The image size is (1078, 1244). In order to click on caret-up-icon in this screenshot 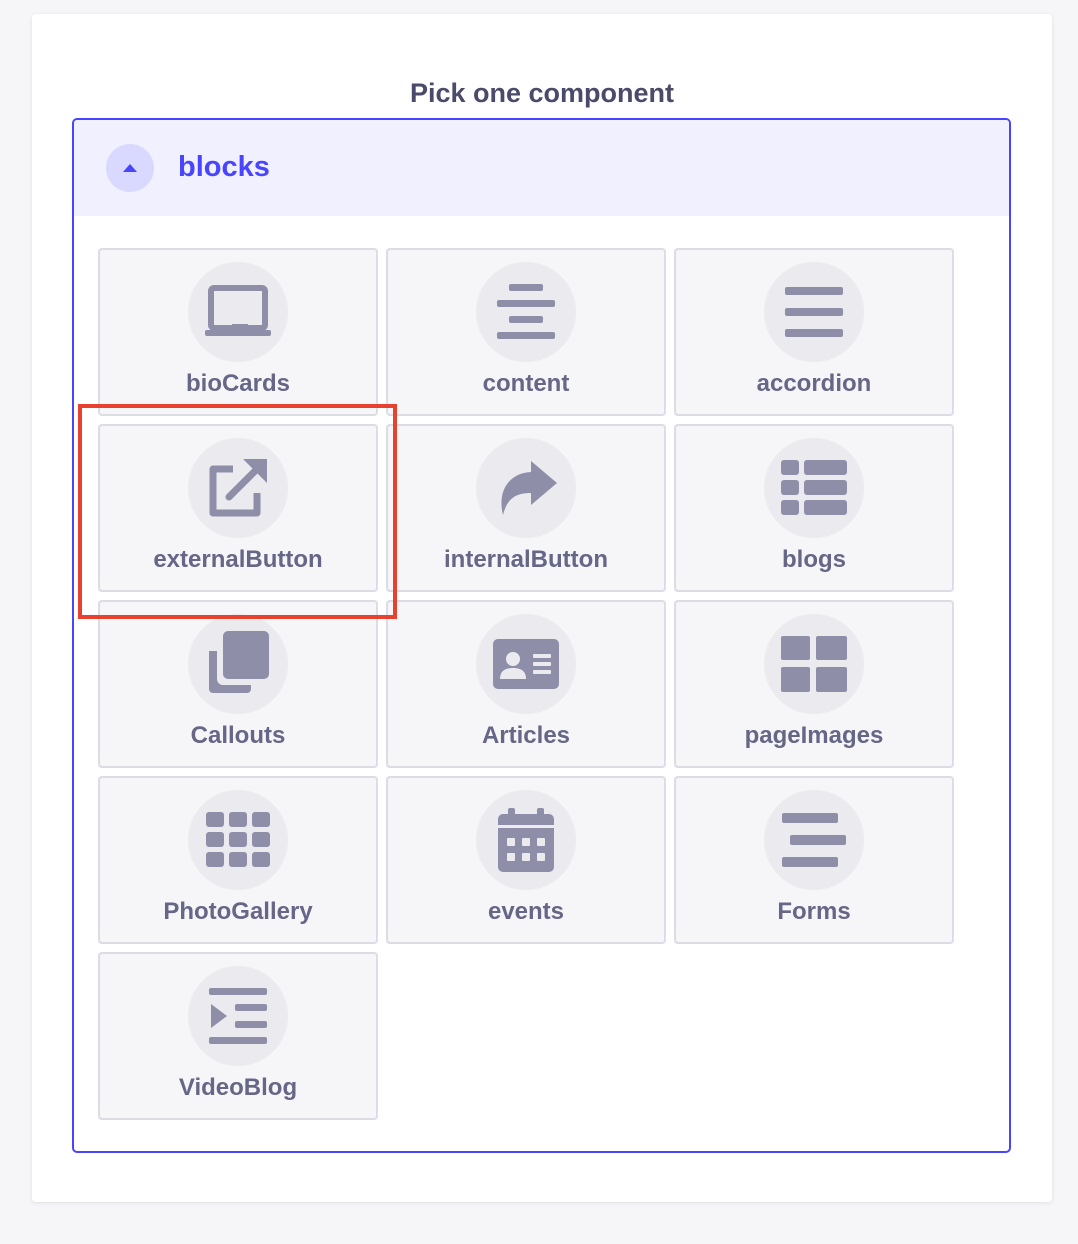, I will do `click(130, 168)`.